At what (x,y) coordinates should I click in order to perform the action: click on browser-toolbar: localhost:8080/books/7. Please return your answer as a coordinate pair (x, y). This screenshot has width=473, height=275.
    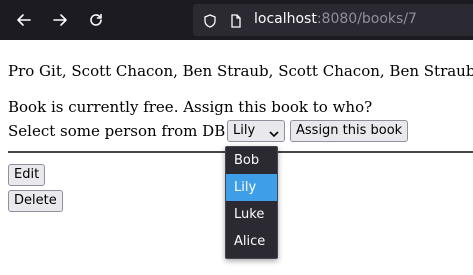
    Looking at the image, I should click on (236, 20).